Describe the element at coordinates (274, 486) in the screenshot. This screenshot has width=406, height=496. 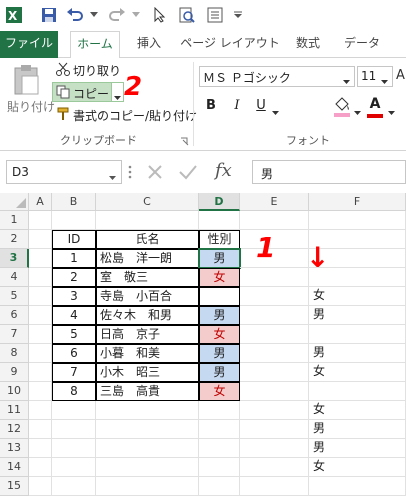
I see `cell-e15` at that location.